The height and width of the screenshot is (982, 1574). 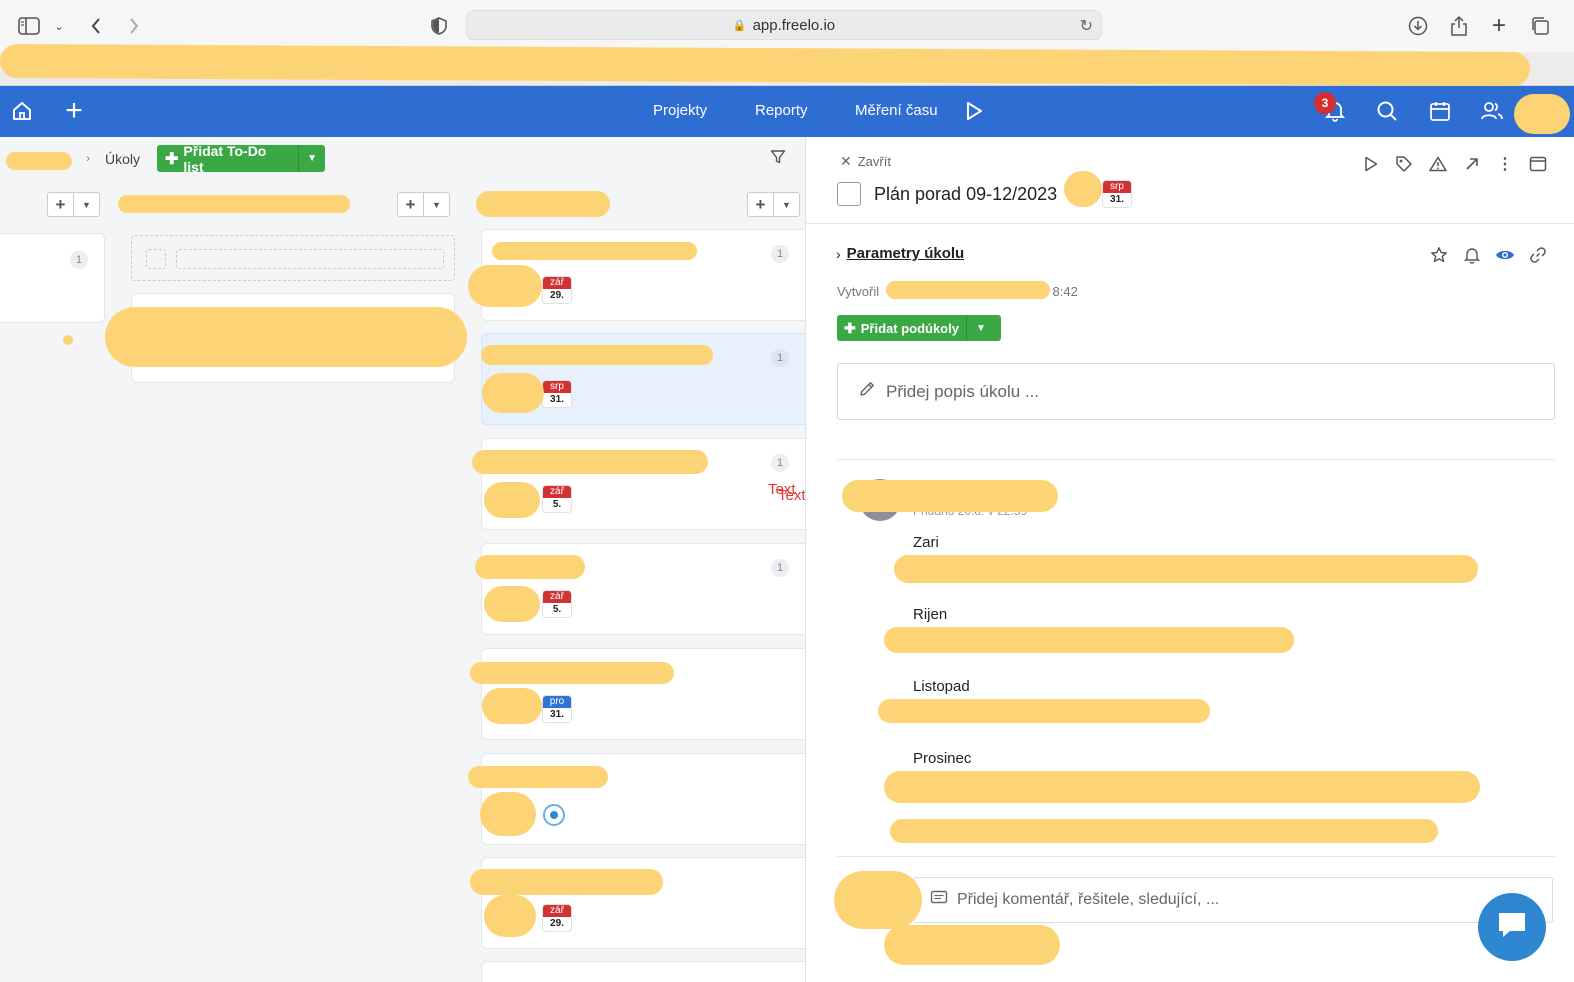 I want to click on created-prefix: Vytvořil, so click(x=858, y=291).